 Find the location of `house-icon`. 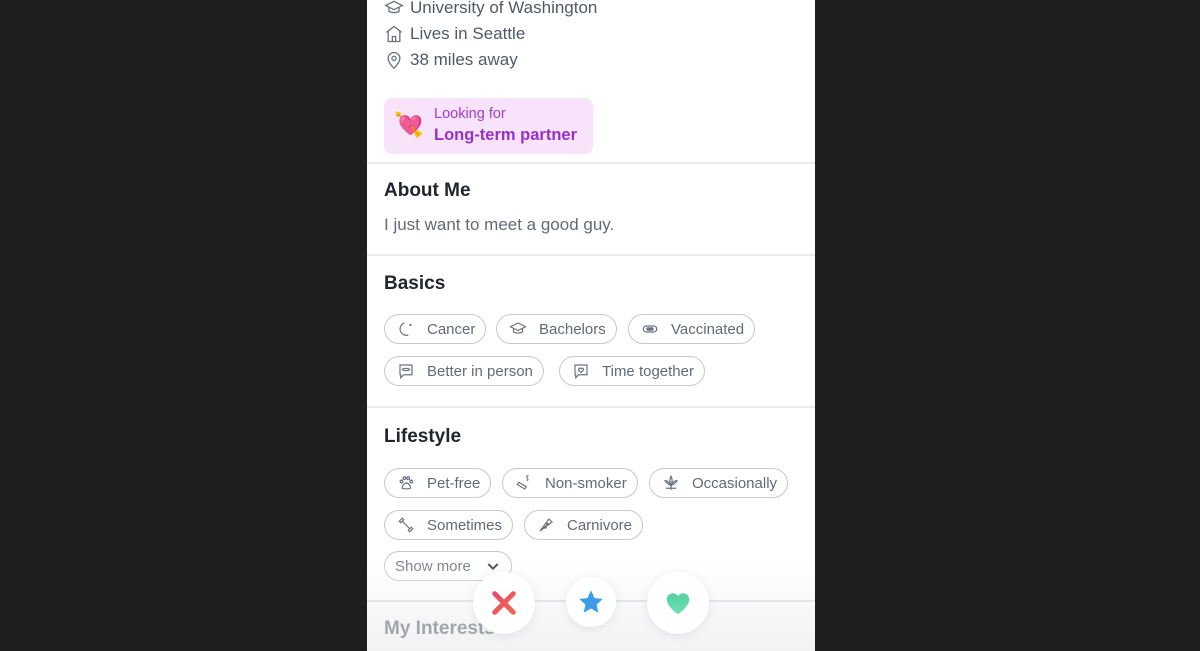

house-icon is located at coordinates (394, 34).